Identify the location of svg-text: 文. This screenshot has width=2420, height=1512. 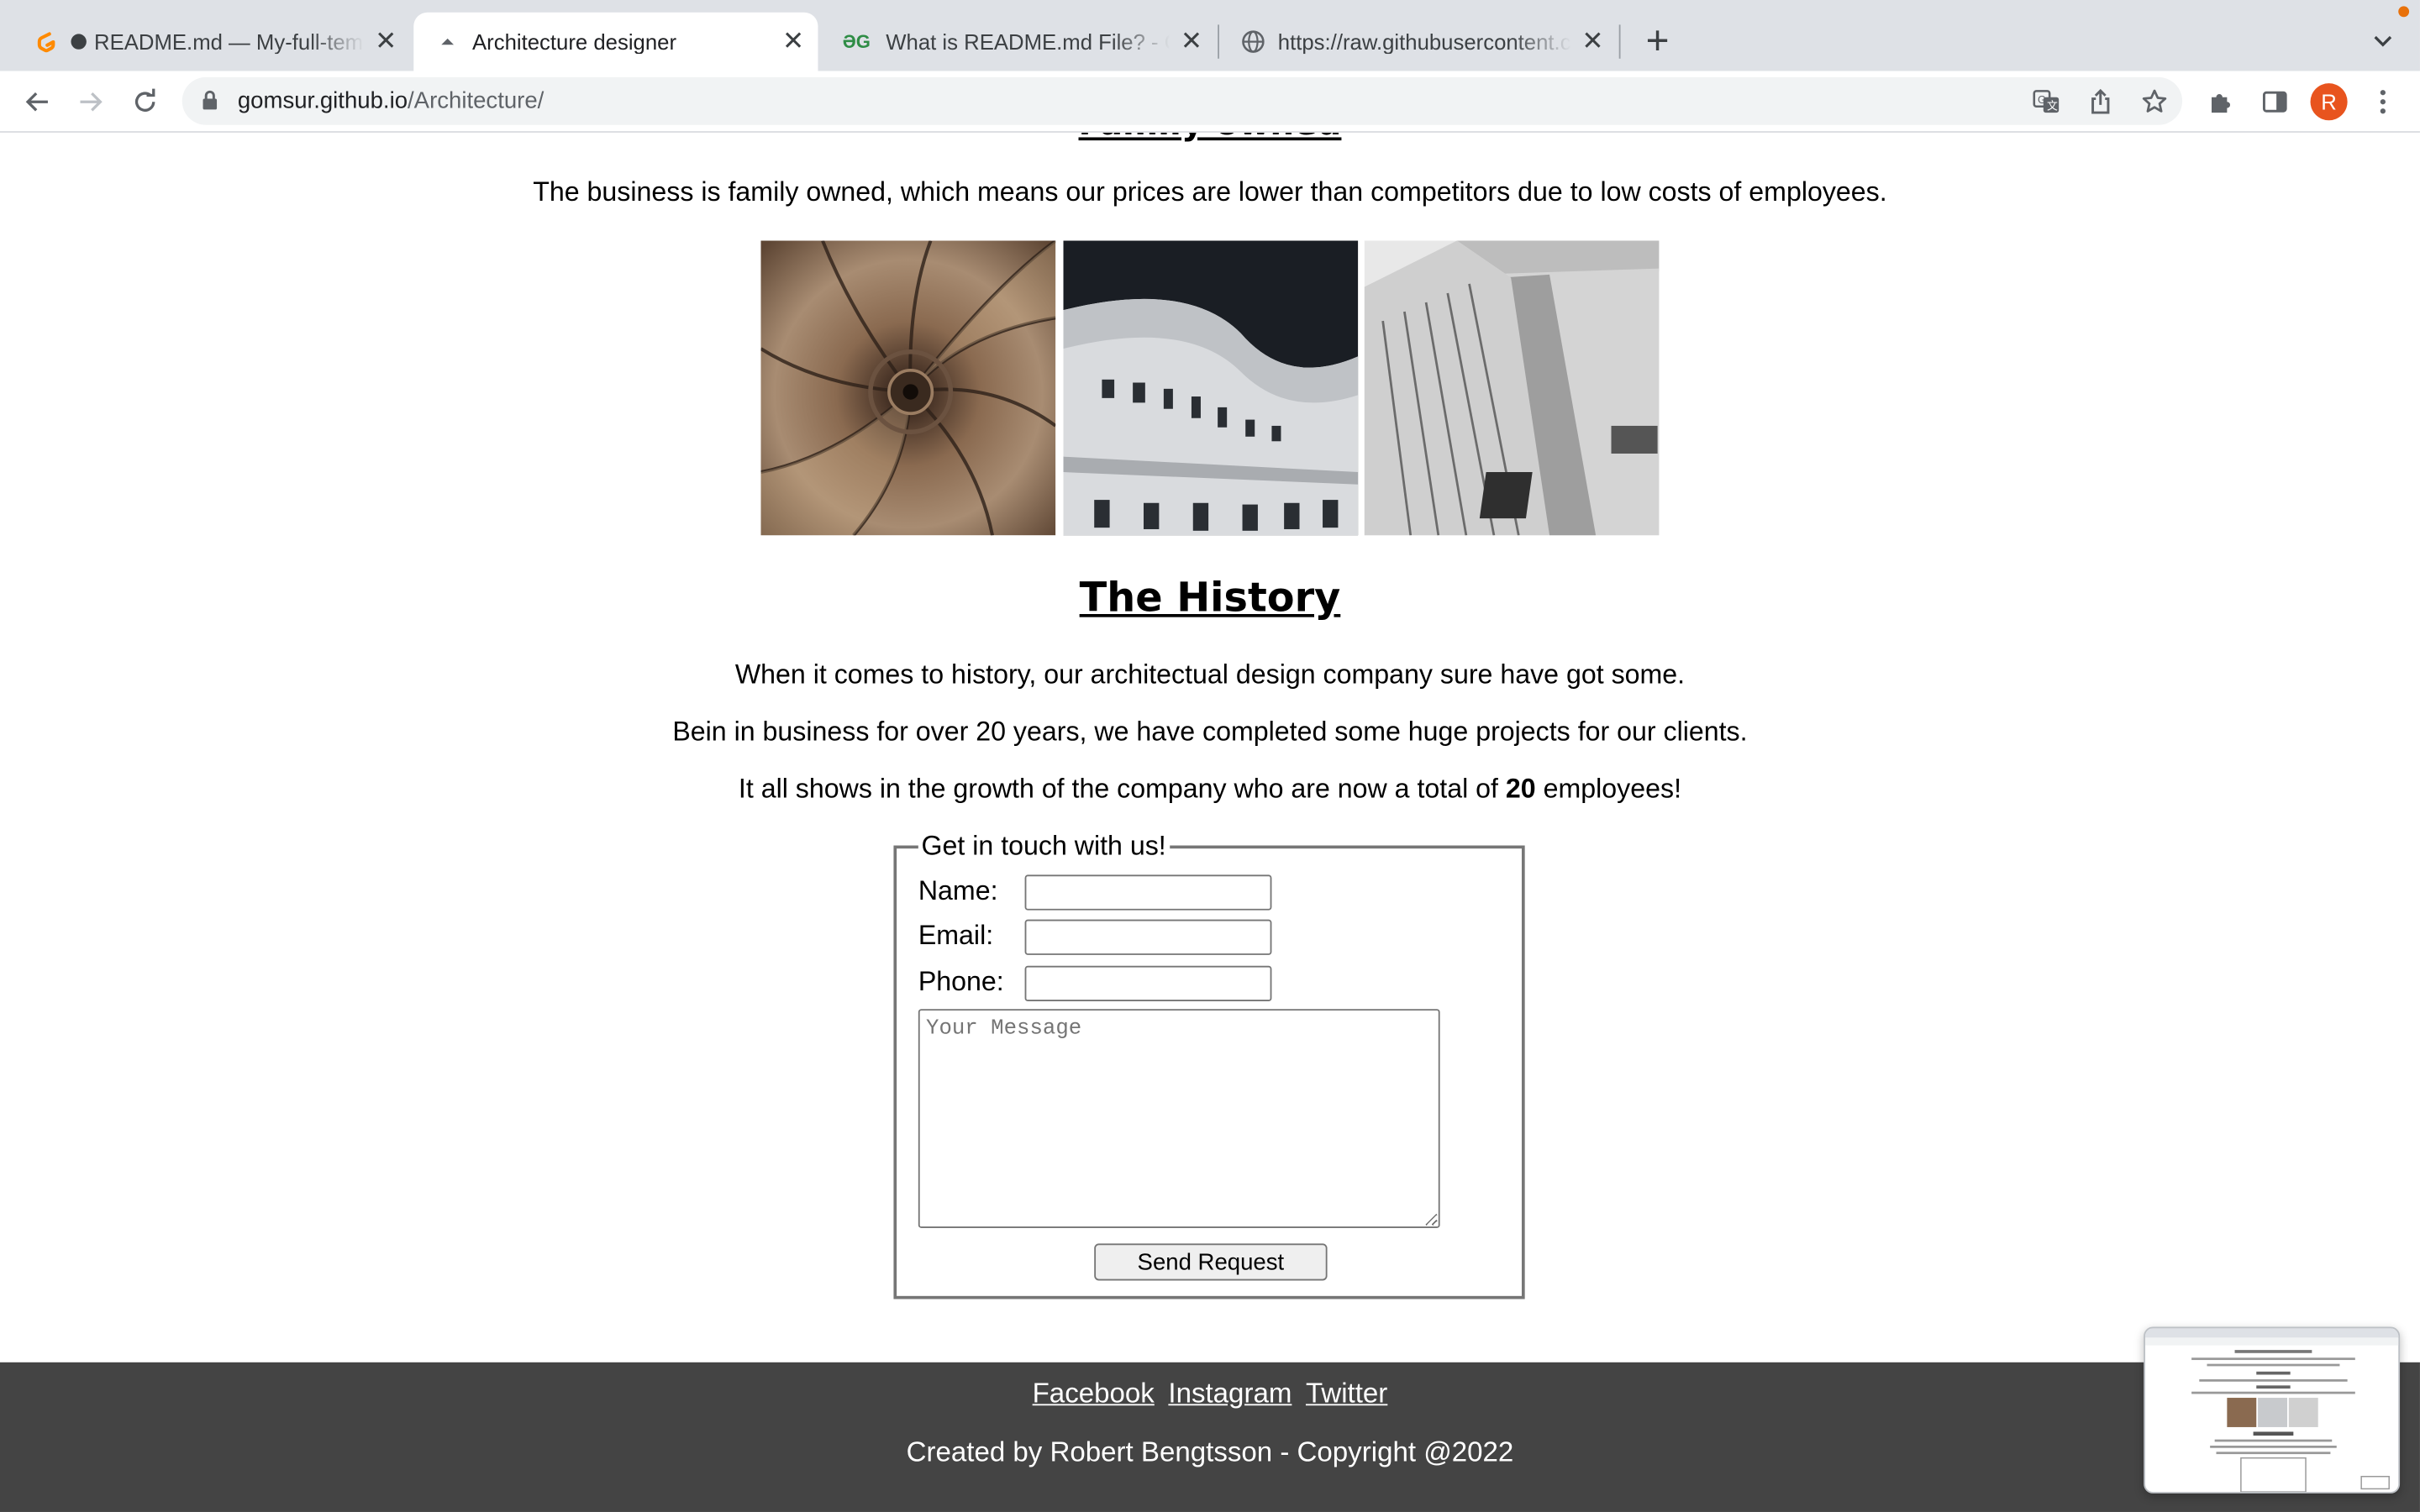
(2052, 105).